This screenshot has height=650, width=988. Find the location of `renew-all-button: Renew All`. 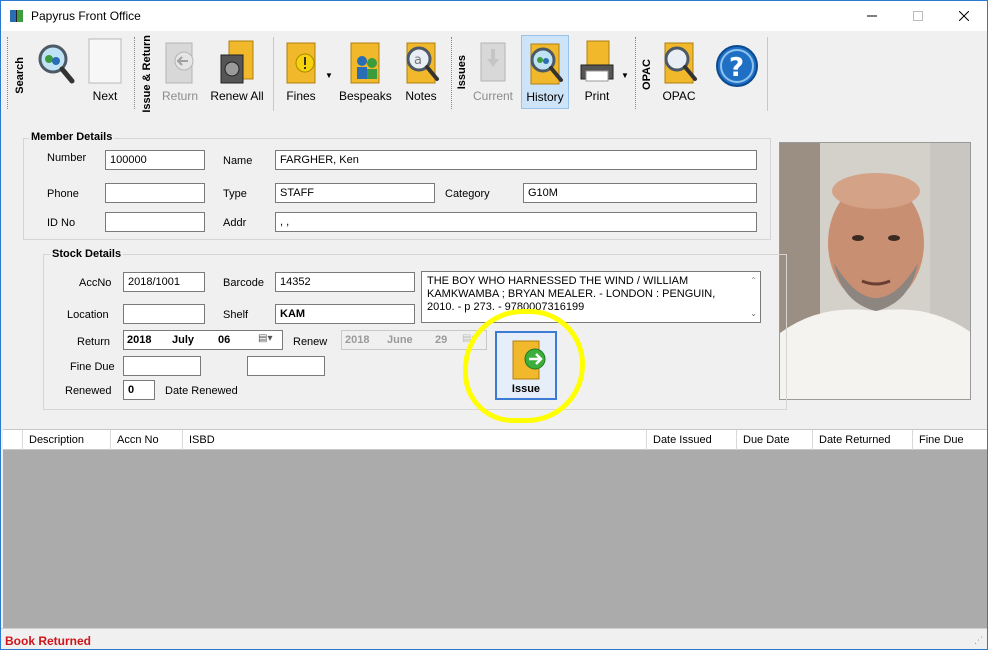

renew-all-button: Renew All is located at coordinates (237, 70).